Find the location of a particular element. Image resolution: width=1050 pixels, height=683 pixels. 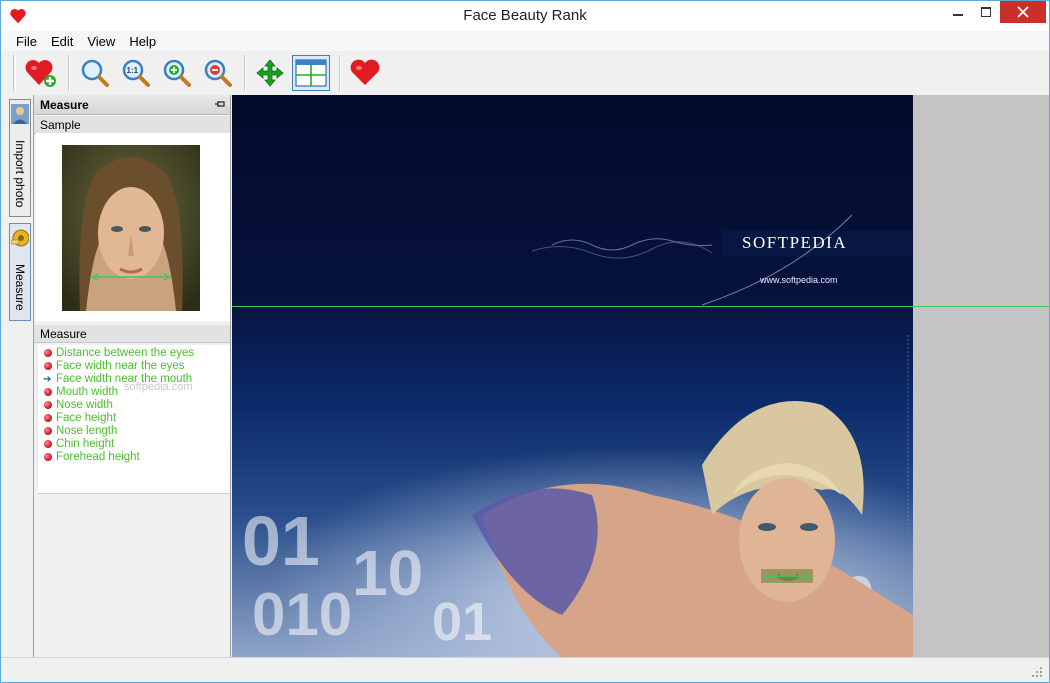

status-bar is located at coordinates (525, 669).